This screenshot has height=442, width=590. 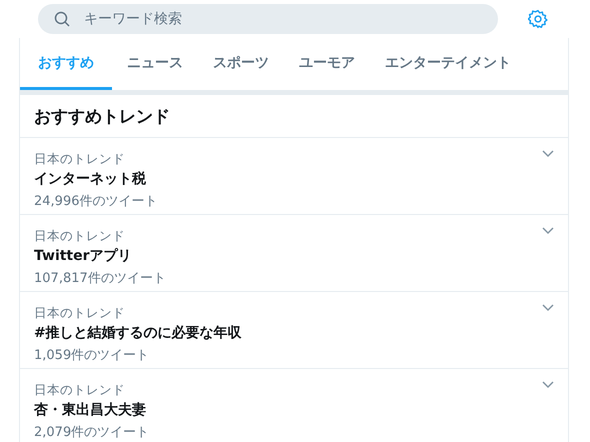 What do you see at coordinates (66, 64) in the screenshot?
I see `tab: おすすめ` at bounding box center [66, 64].